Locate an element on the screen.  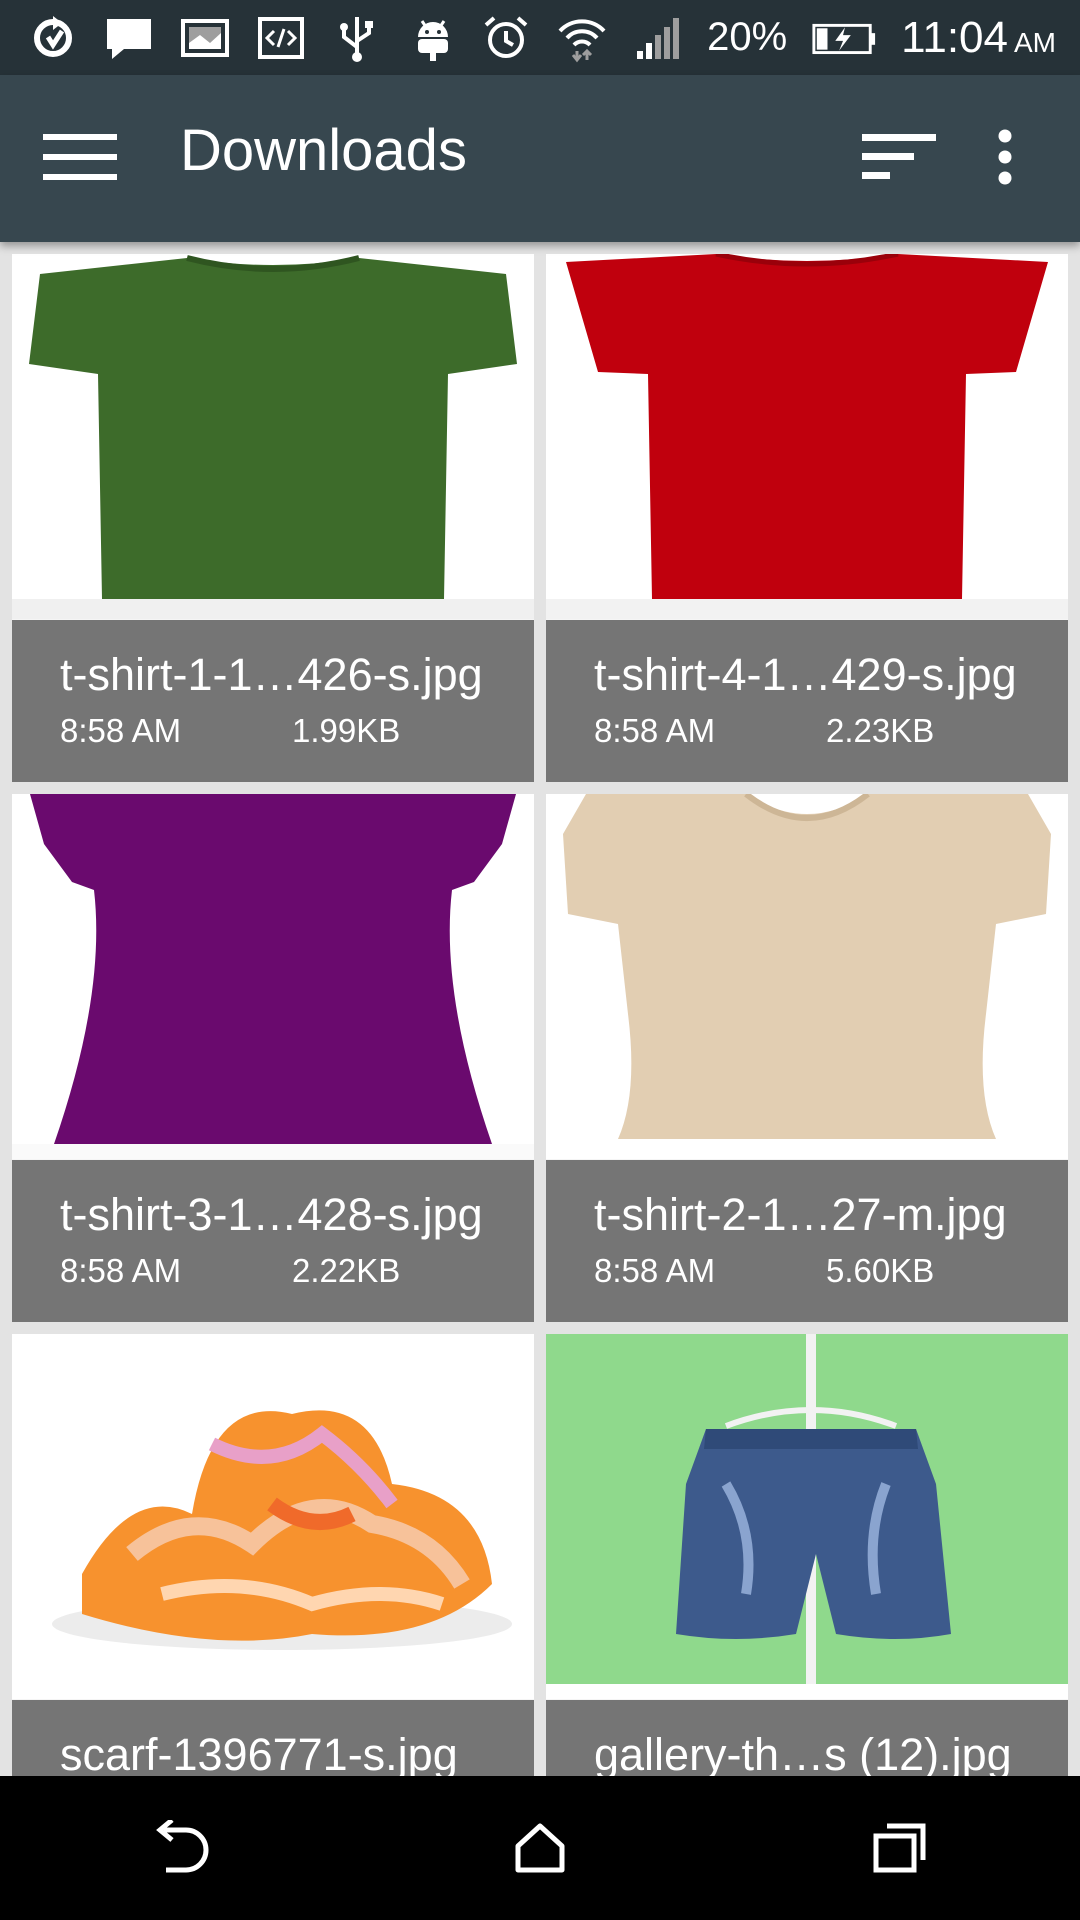
back-icon is located at coordinates (182, 1846).